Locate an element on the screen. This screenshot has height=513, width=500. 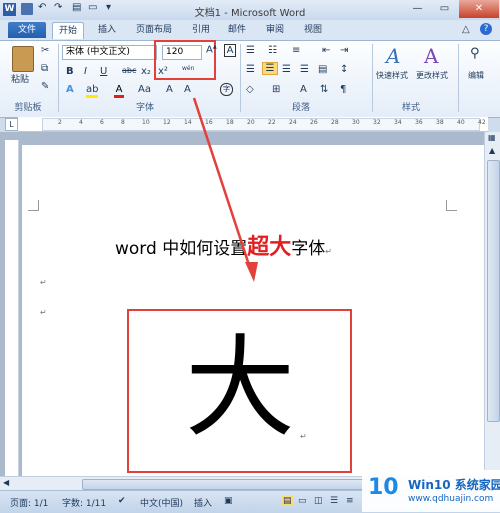
scroll-thumb is located at coordinates (493, 291).